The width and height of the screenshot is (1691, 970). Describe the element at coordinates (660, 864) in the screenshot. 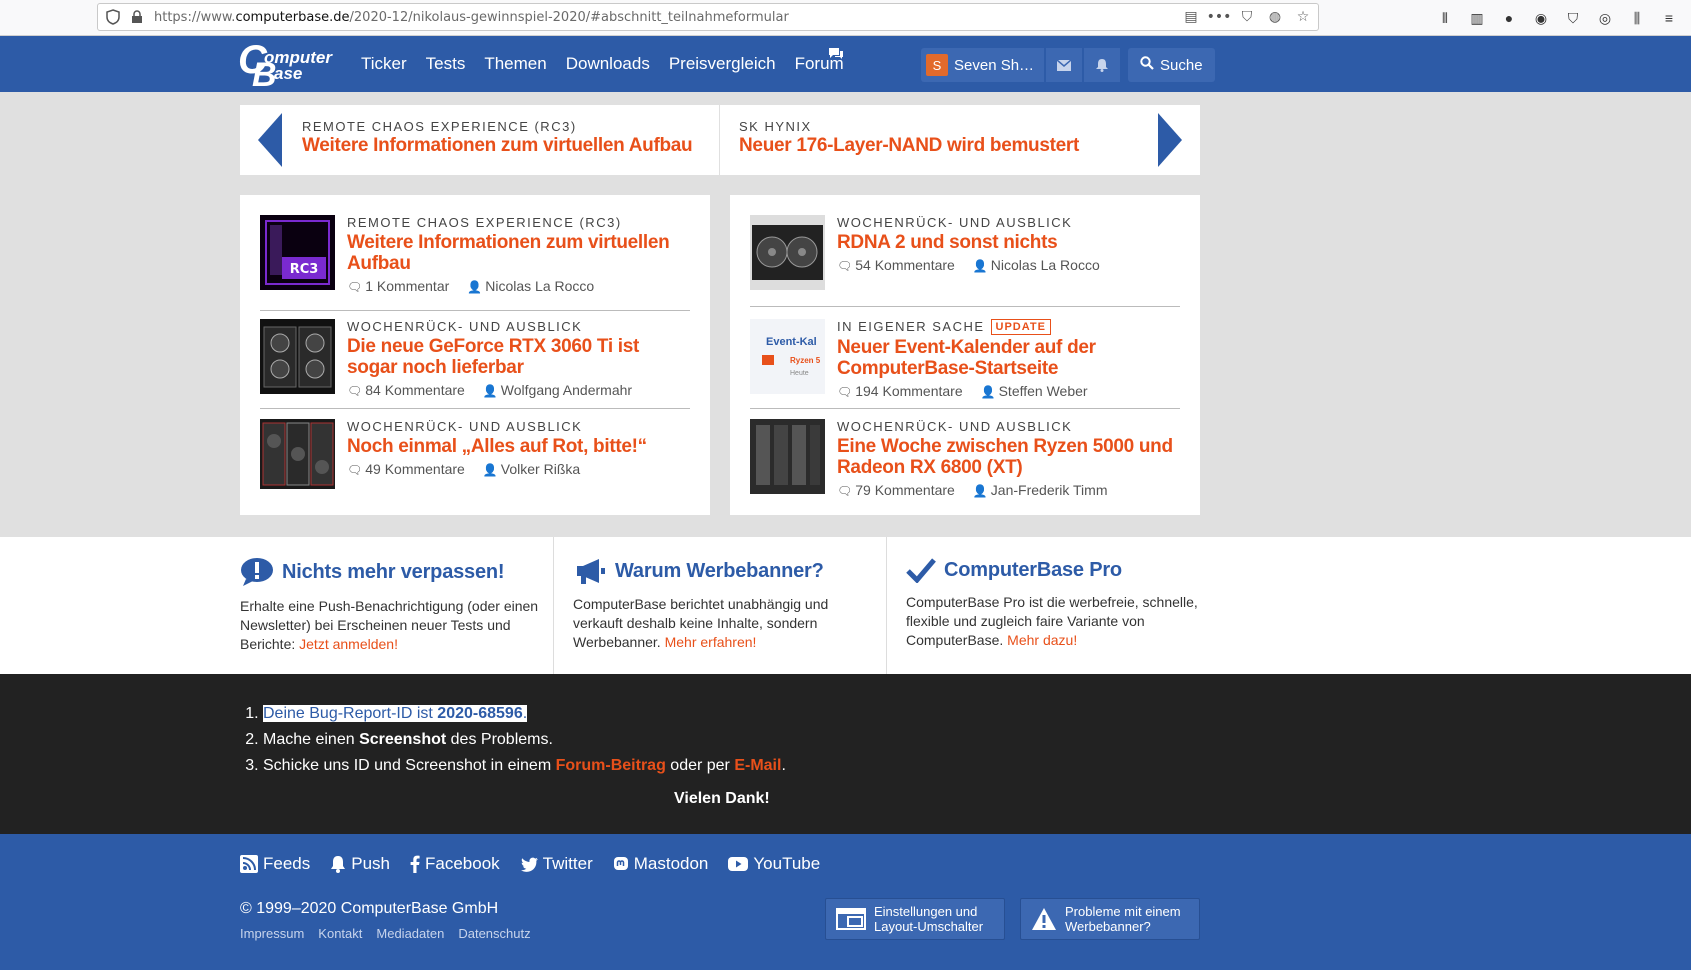

I see `mastodon-link: Mastodon` at that location.